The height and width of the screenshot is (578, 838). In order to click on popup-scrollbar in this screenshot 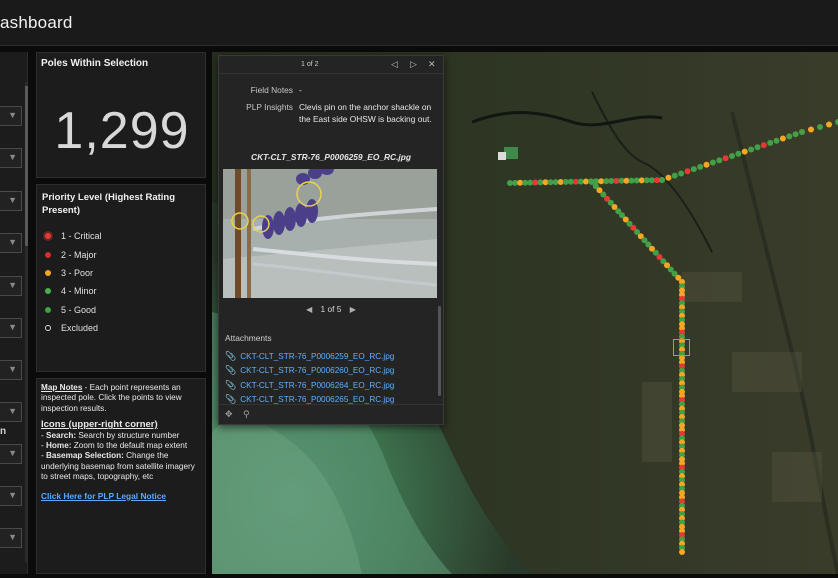, I will do `click(439, 351)`.